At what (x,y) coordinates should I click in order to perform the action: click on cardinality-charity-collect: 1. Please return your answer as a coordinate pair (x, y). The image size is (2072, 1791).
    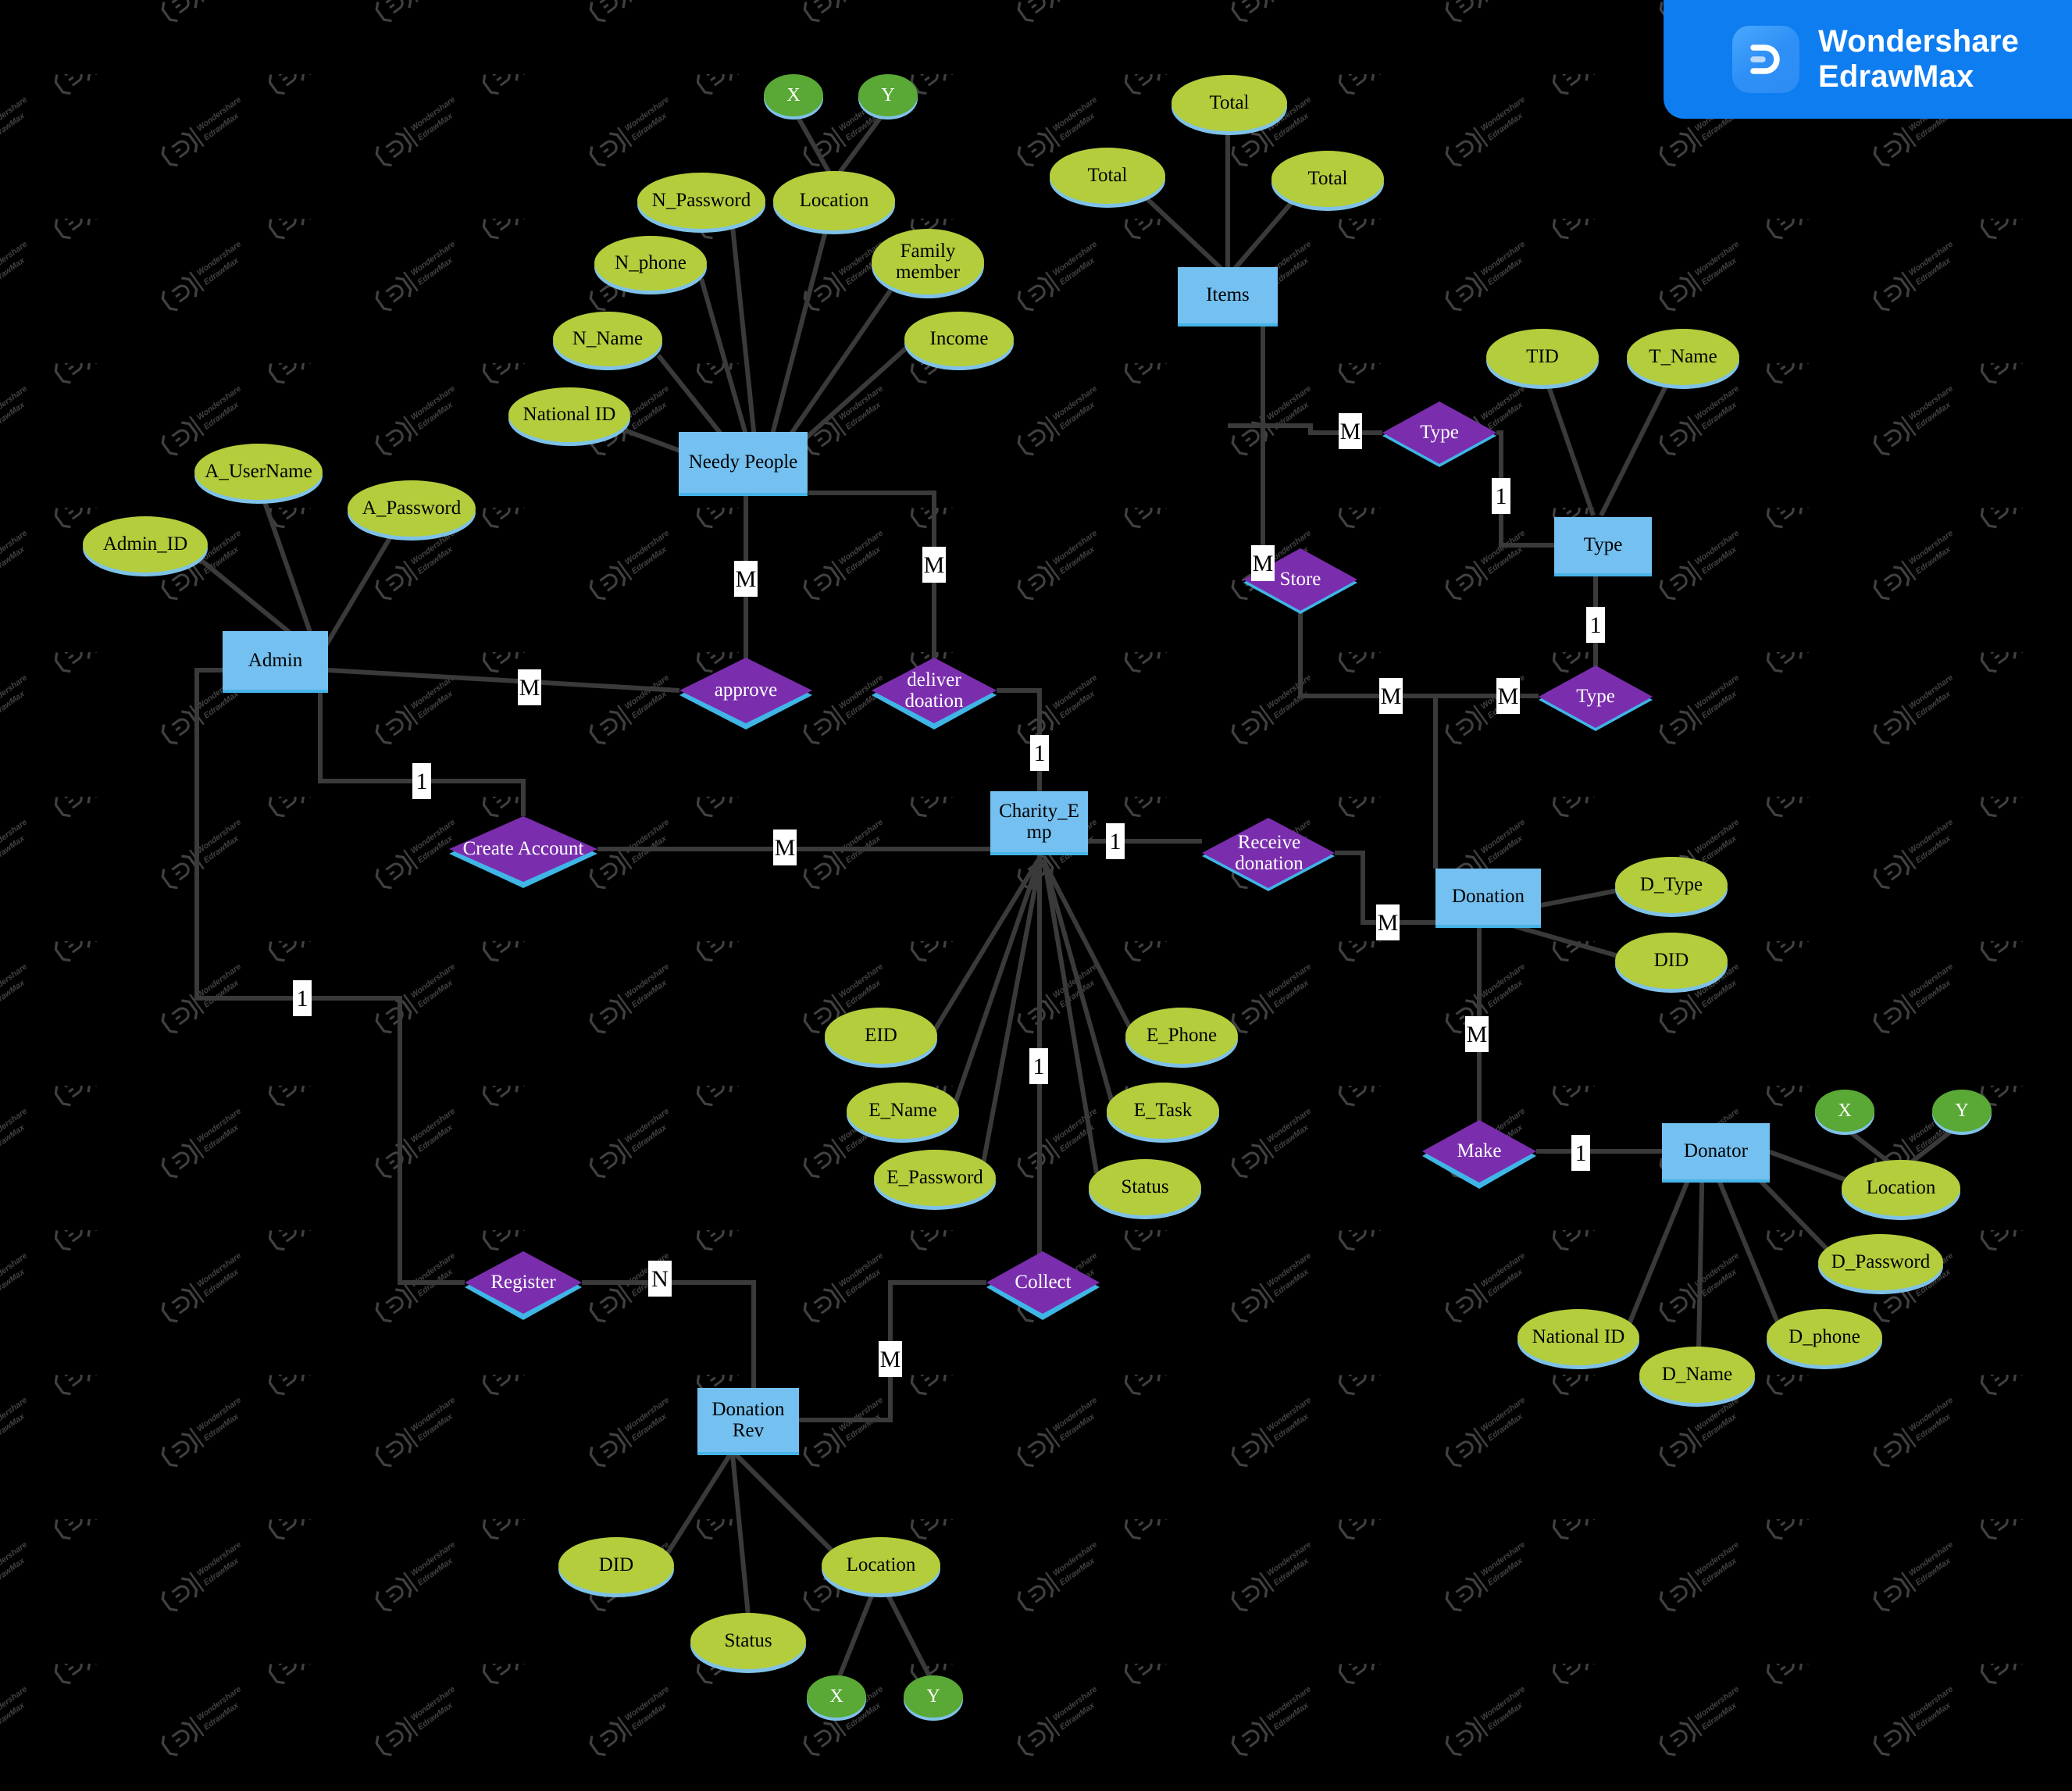
    Looking at the image, I should click on (1038, 1066).